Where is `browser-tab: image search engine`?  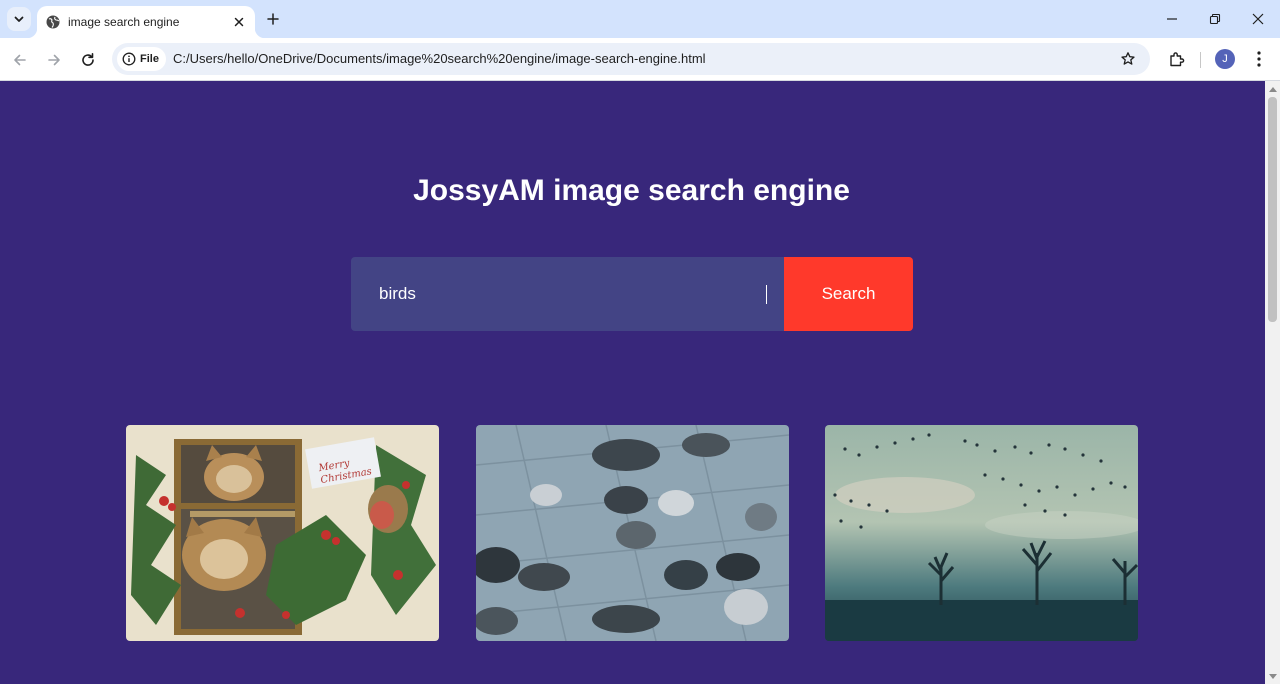
browser-tab: image search engine is located at coordinates (146, 22).